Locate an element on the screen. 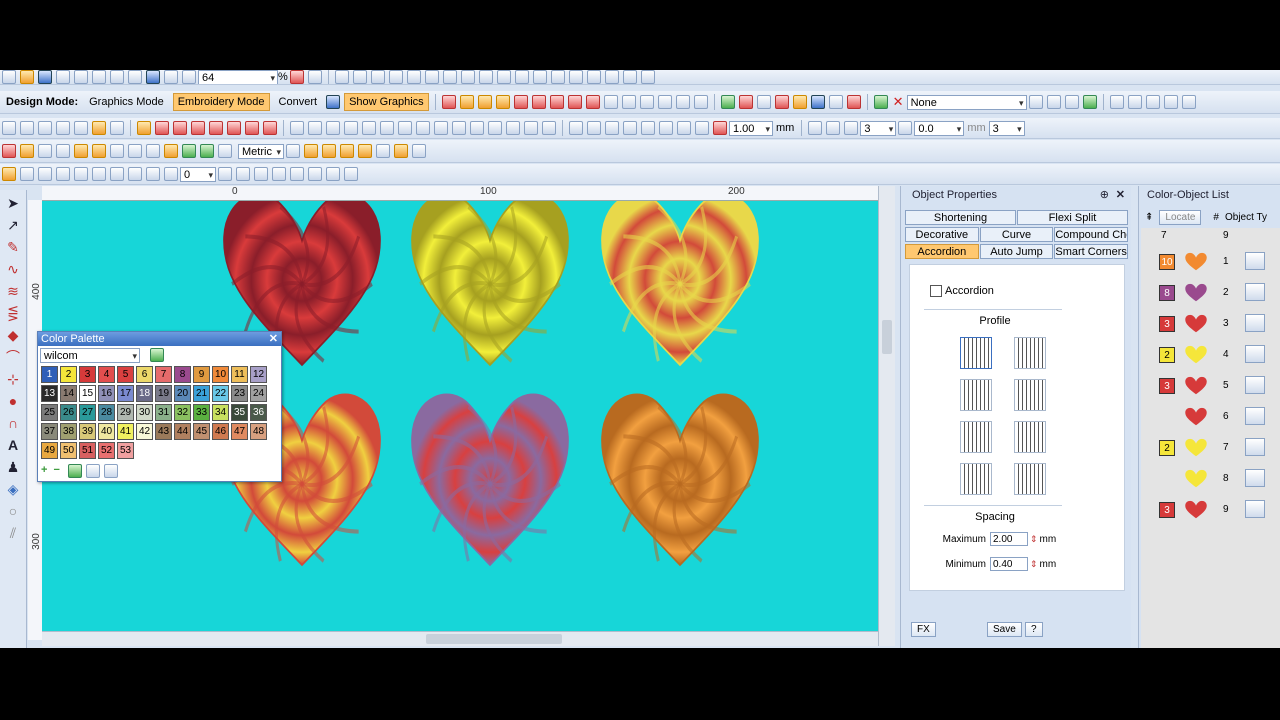  star-icon is located at coordinates (520, 102).